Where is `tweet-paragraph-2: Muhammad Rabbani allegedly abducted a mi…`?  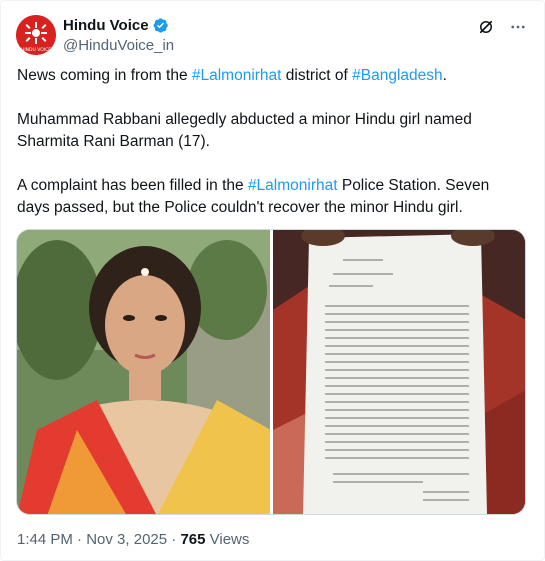 tweet-paragraph-2: Muhammad Rabbani allegedly abducted a mi… is located at coordinates (244, 130).